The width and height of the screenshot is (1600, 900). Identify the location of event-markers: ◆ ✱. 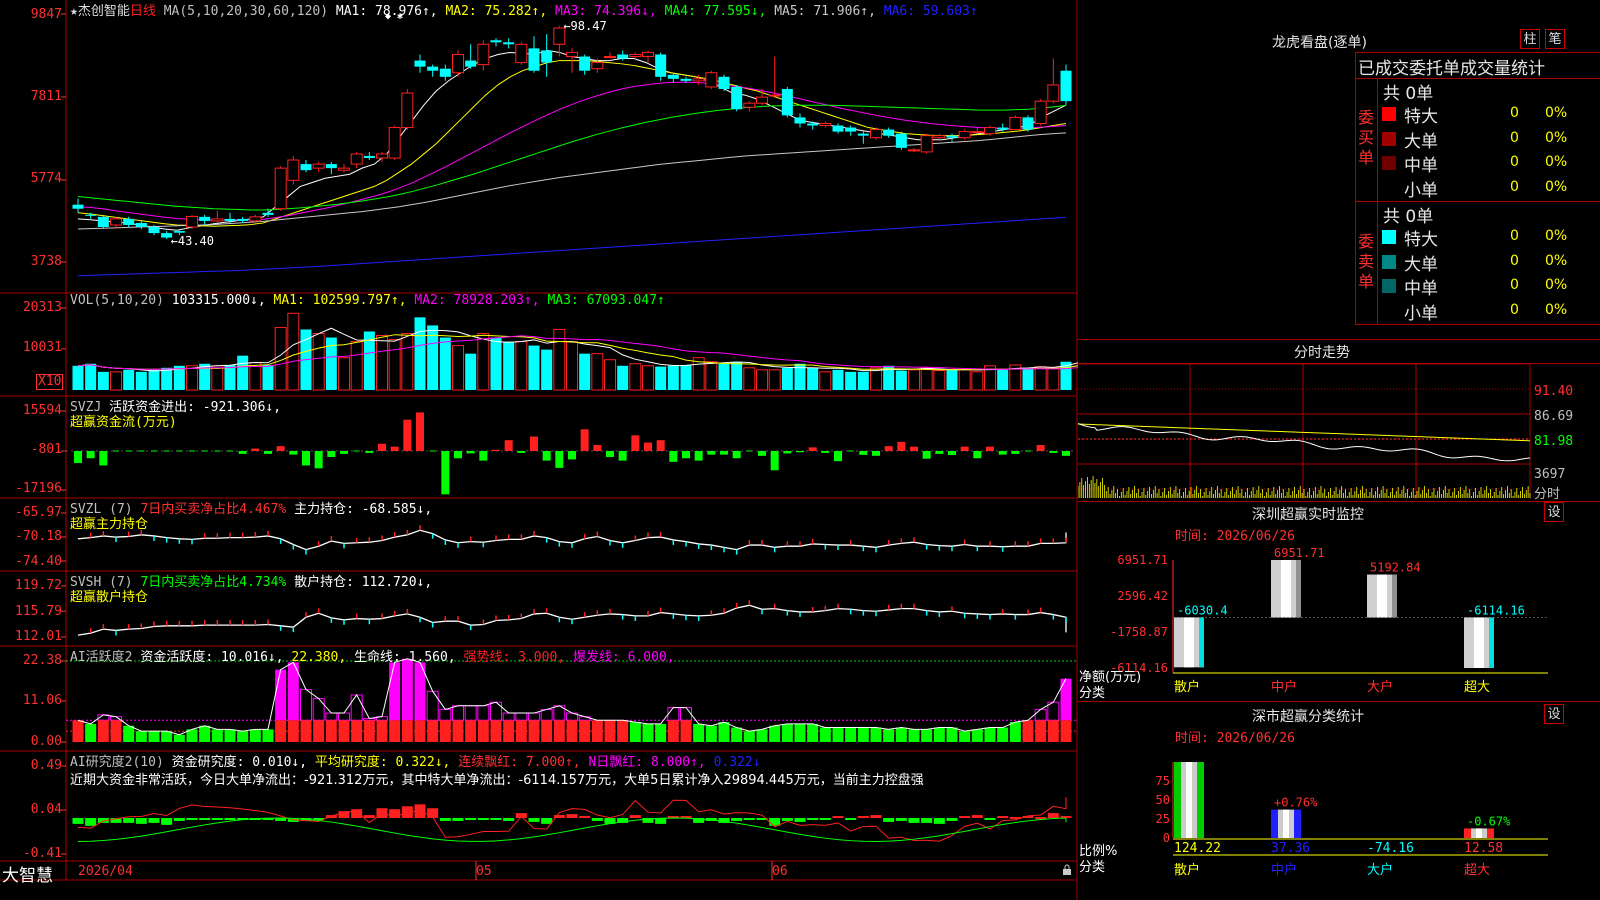
(394, 16).